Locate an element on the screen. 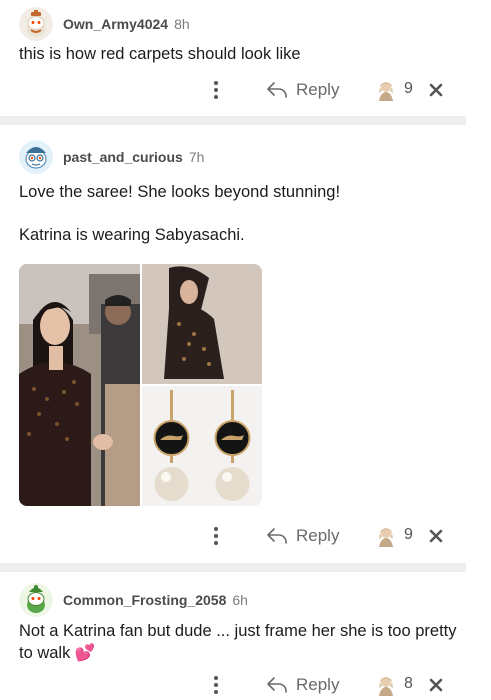 The height and width of the screenshot is (700, 491). comment-actions: Reply 8 is located at coordinates (245, 685).